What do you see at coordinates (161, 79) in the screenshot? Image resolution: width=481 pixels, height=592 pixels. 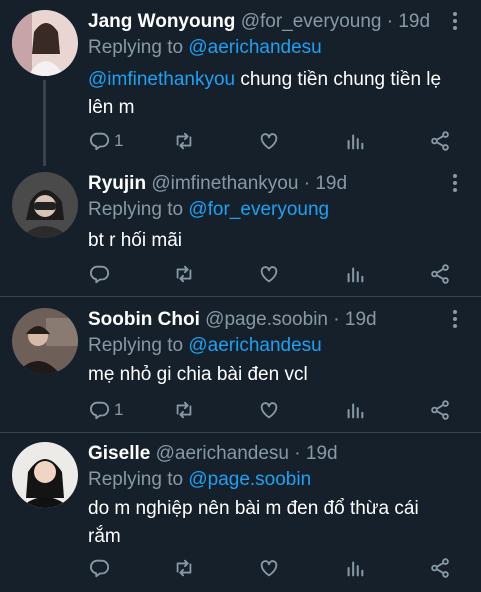 I see `body-mention: @imfinethankyou` at bounding box center [161, 79].